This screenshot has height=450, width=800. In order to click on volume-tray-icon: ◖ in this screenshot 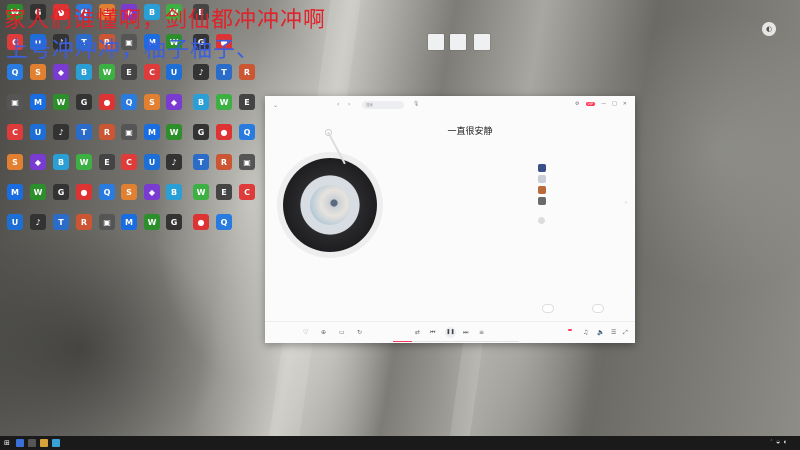, I will do `click(785, 441)`.